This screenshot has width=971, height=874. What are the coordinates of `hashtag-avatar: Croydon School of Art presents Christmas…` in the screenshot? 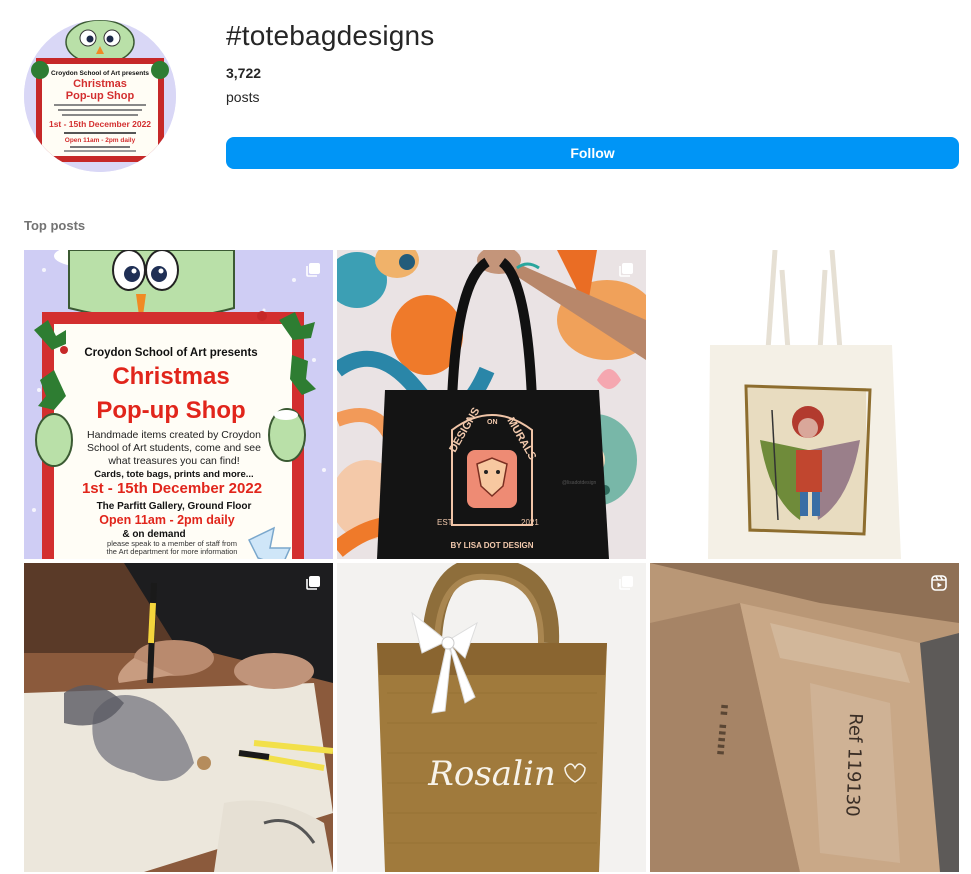 It's located at (100, 96).